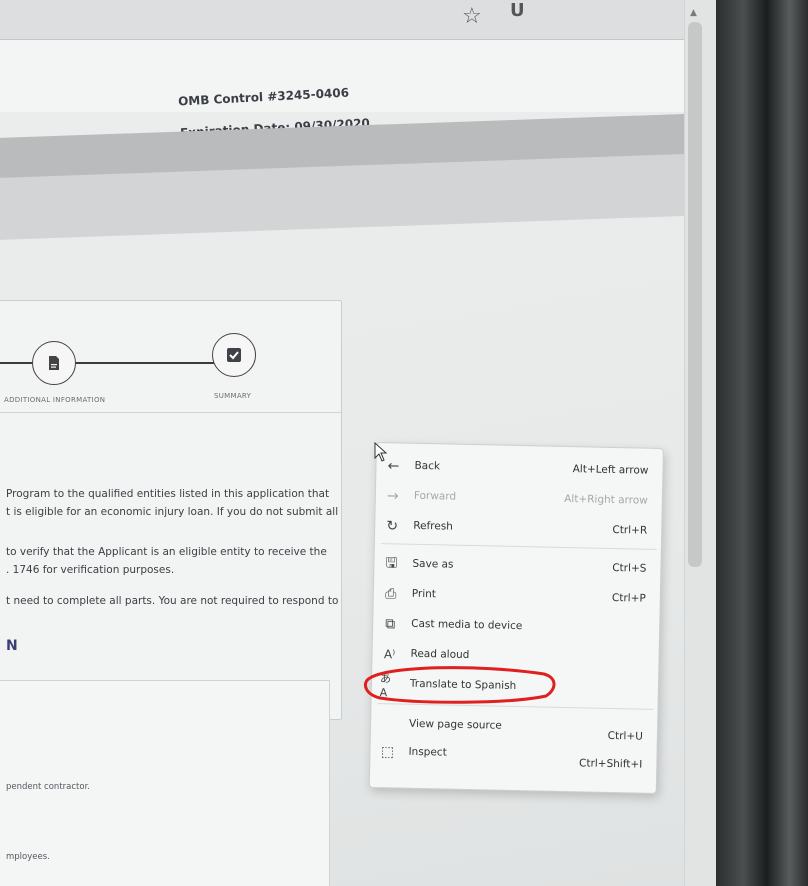 The image size is (808, 886). What do you see at coordinates (625, 736) in the screenshot?
I see `menu-item-shortcut: Ctrl+U` at bounding box center [625, 736].